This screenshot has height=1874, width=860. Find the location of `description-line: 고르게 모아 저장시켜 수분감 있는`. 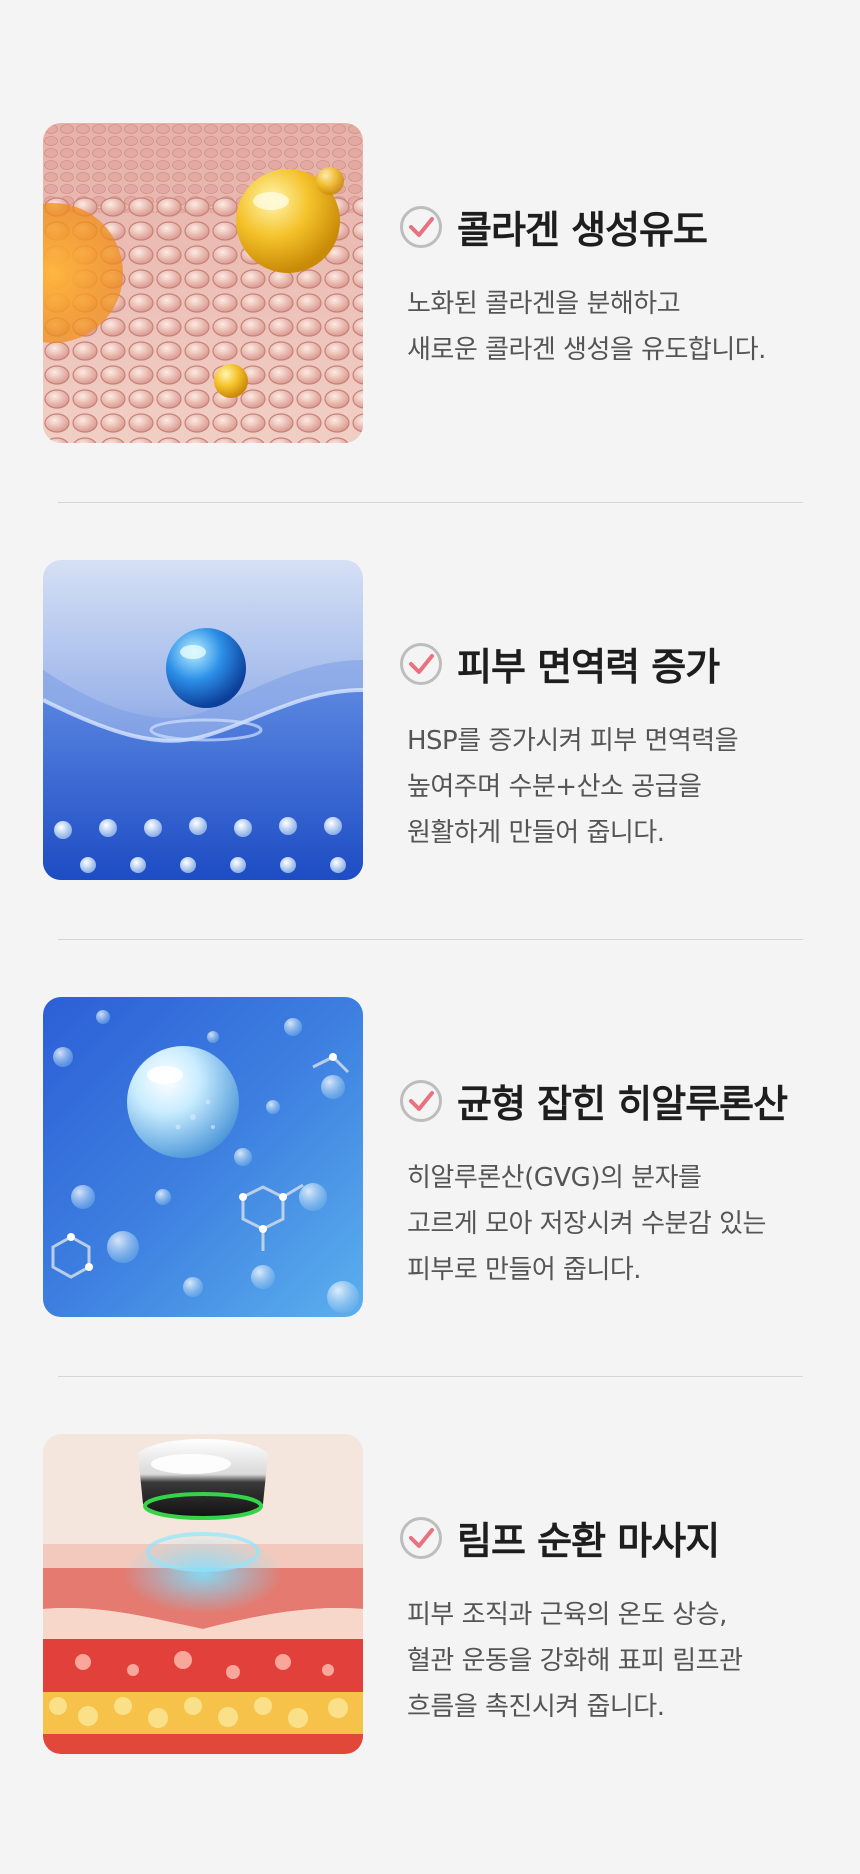

description-line: 고르게 모아 저장시켜 수분감 있는 is located at coordinates (586, 1224).